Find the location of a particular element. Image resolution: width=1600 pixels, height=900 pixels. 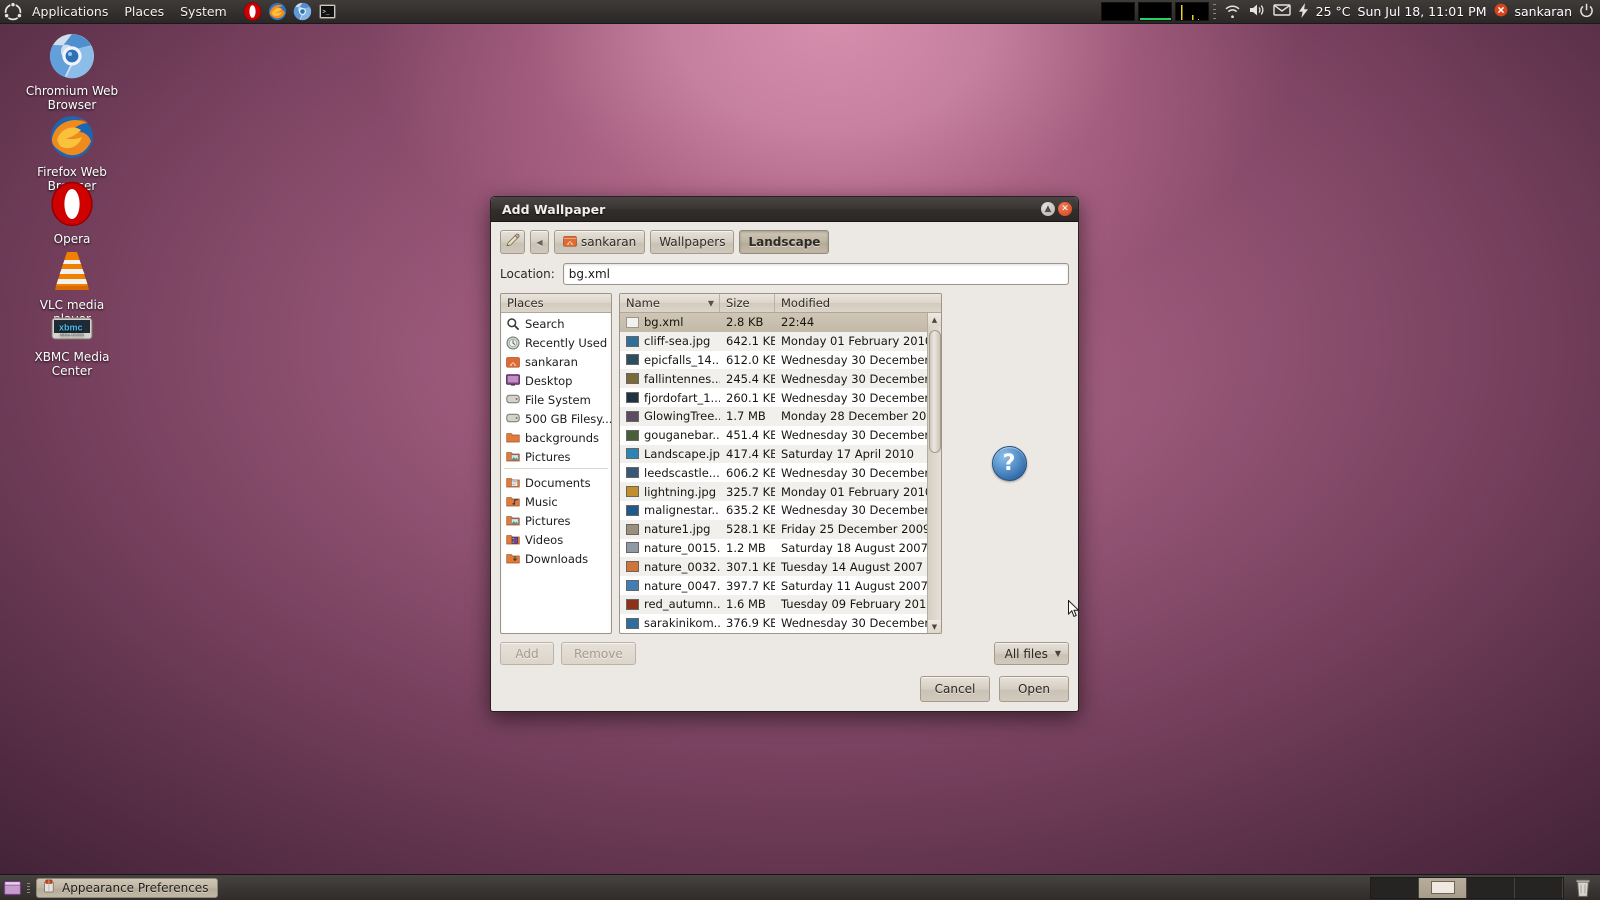

location-input: bg.xml is located at coordinates (815, 274).